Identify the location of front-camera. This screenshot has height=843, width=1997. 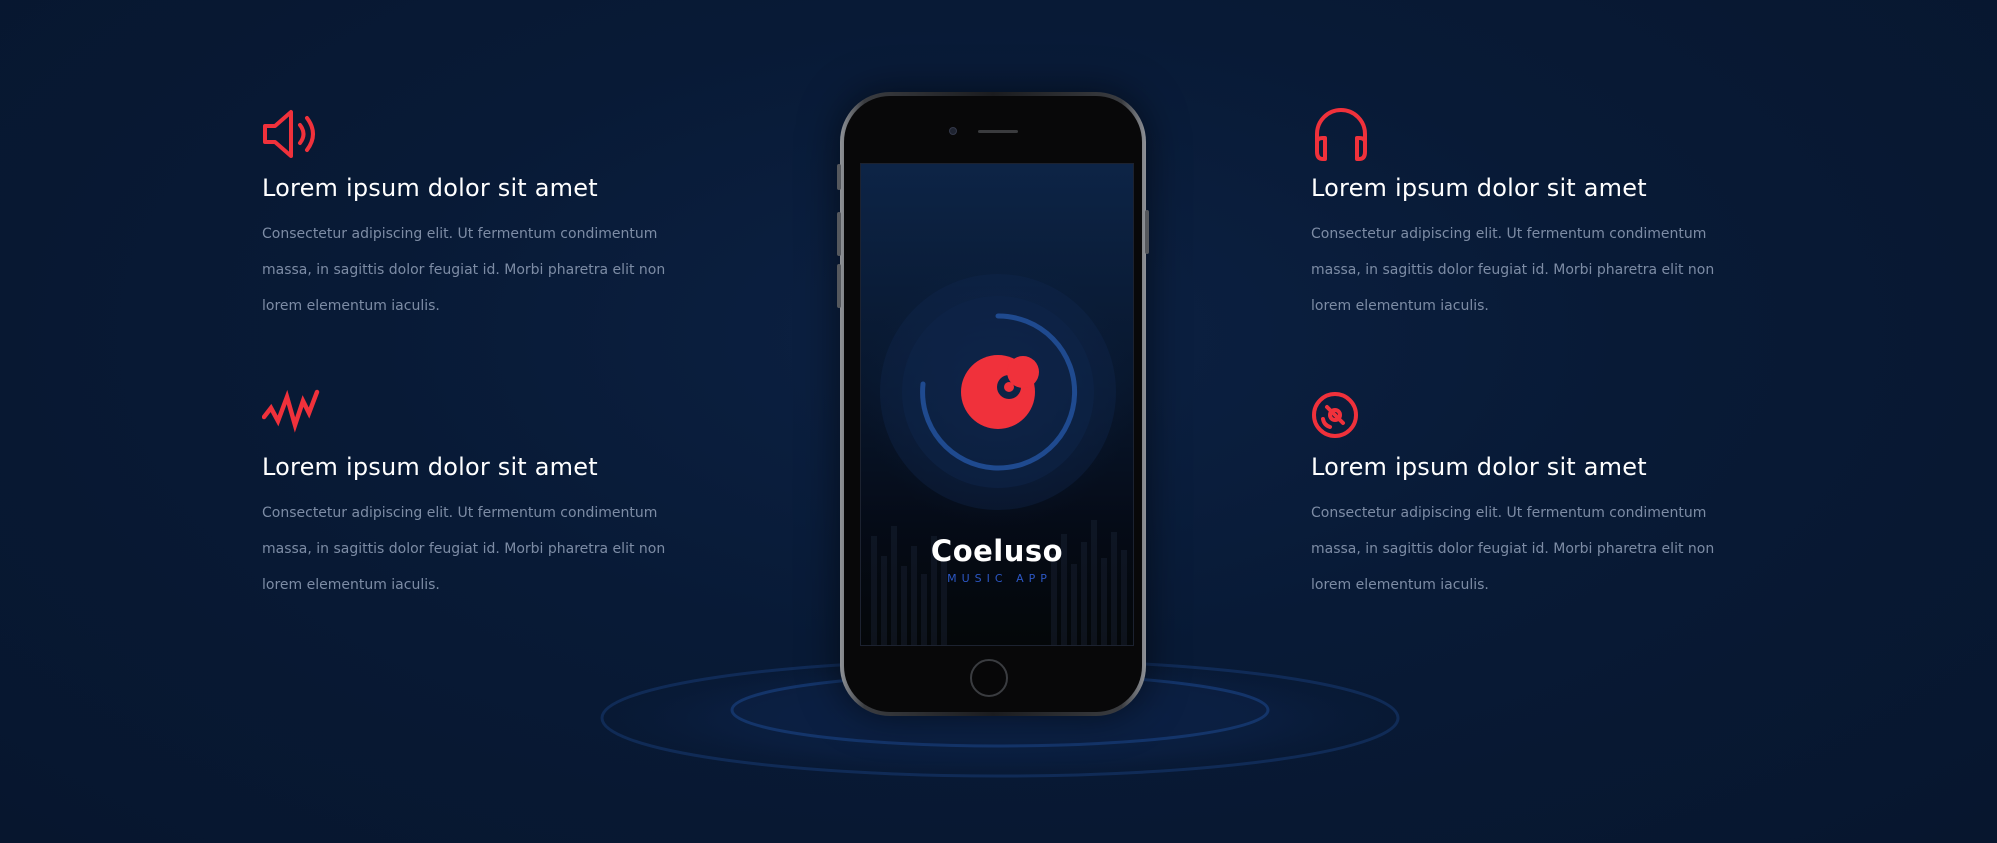
(953, 131).